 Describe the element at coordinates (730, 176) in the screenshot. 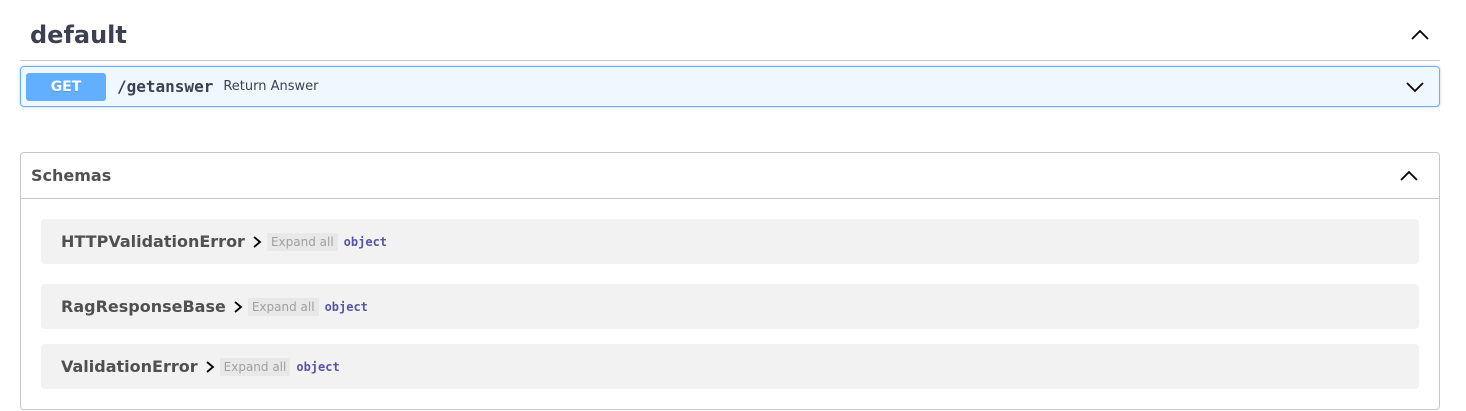

I see `schemas-header: Schemas` at that location.